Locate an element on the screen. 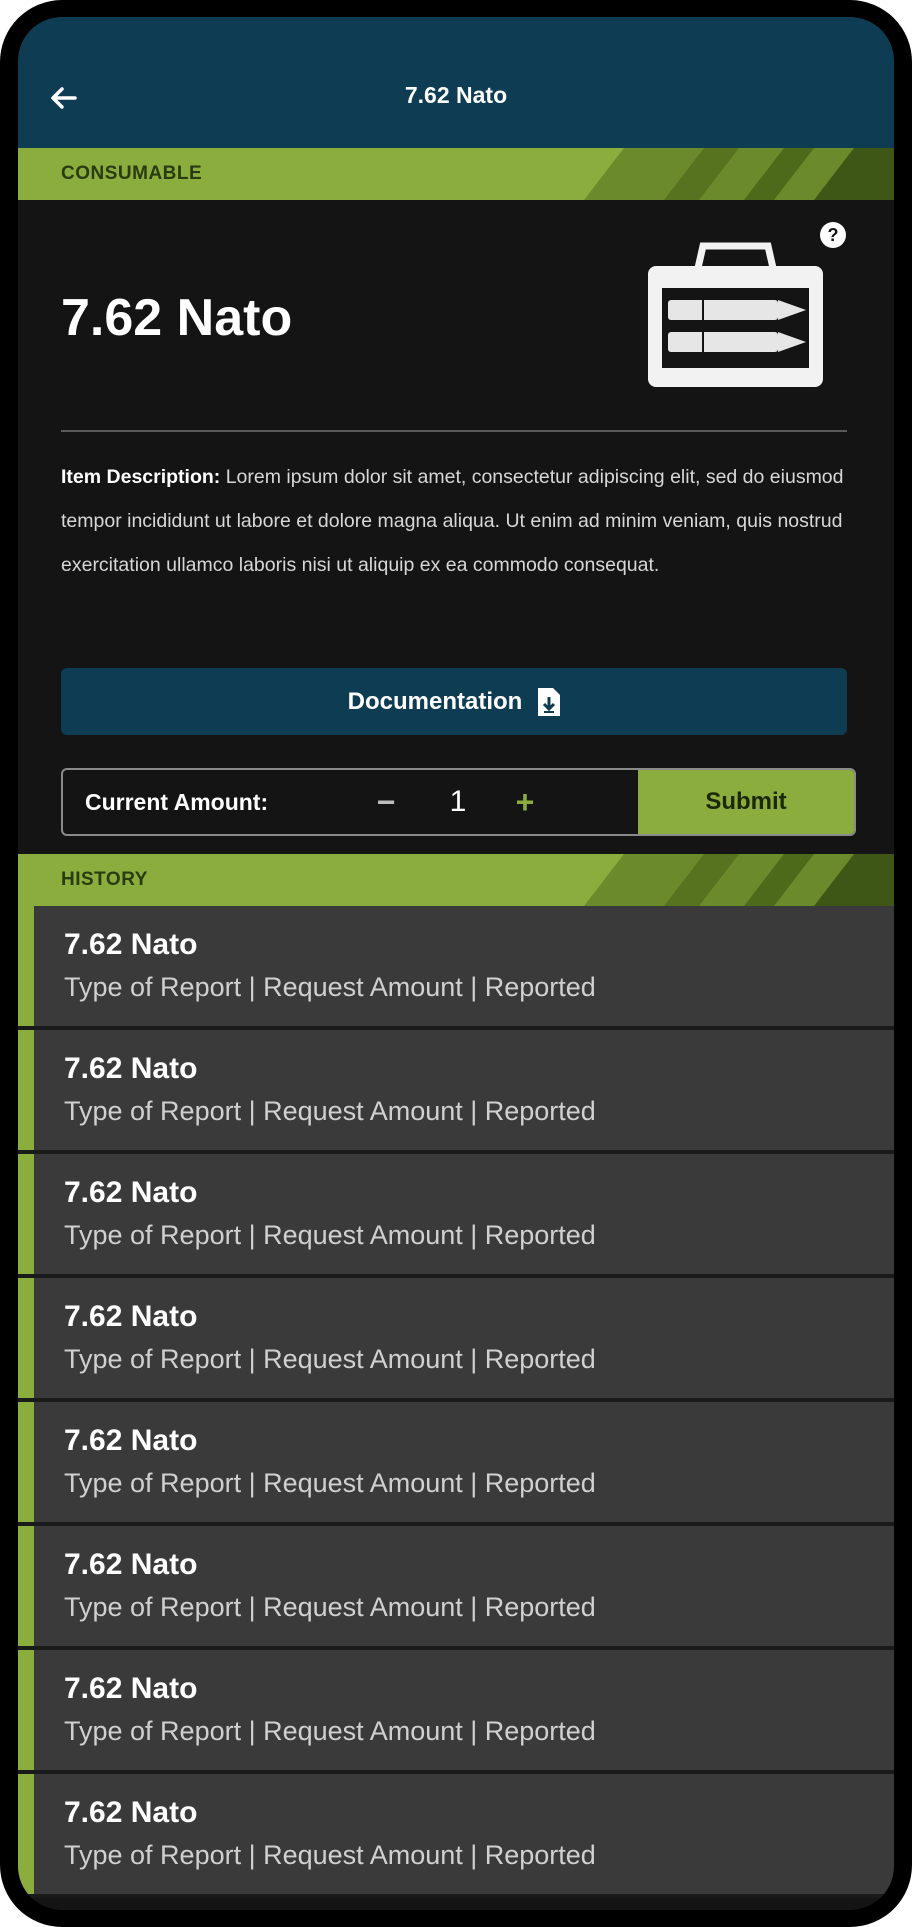 The image size is (912, 1927). description-label: Item Description: is located at coordinates (141, 477).